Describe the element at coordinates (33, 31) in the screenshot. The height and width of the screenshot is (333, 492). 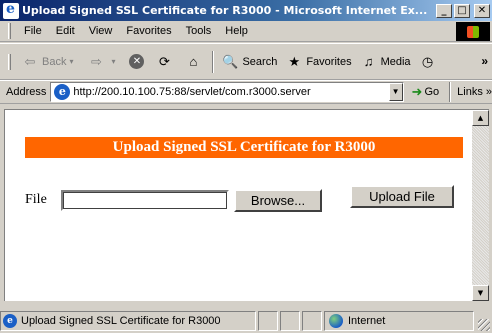
I see `menu-file: File` at that location.